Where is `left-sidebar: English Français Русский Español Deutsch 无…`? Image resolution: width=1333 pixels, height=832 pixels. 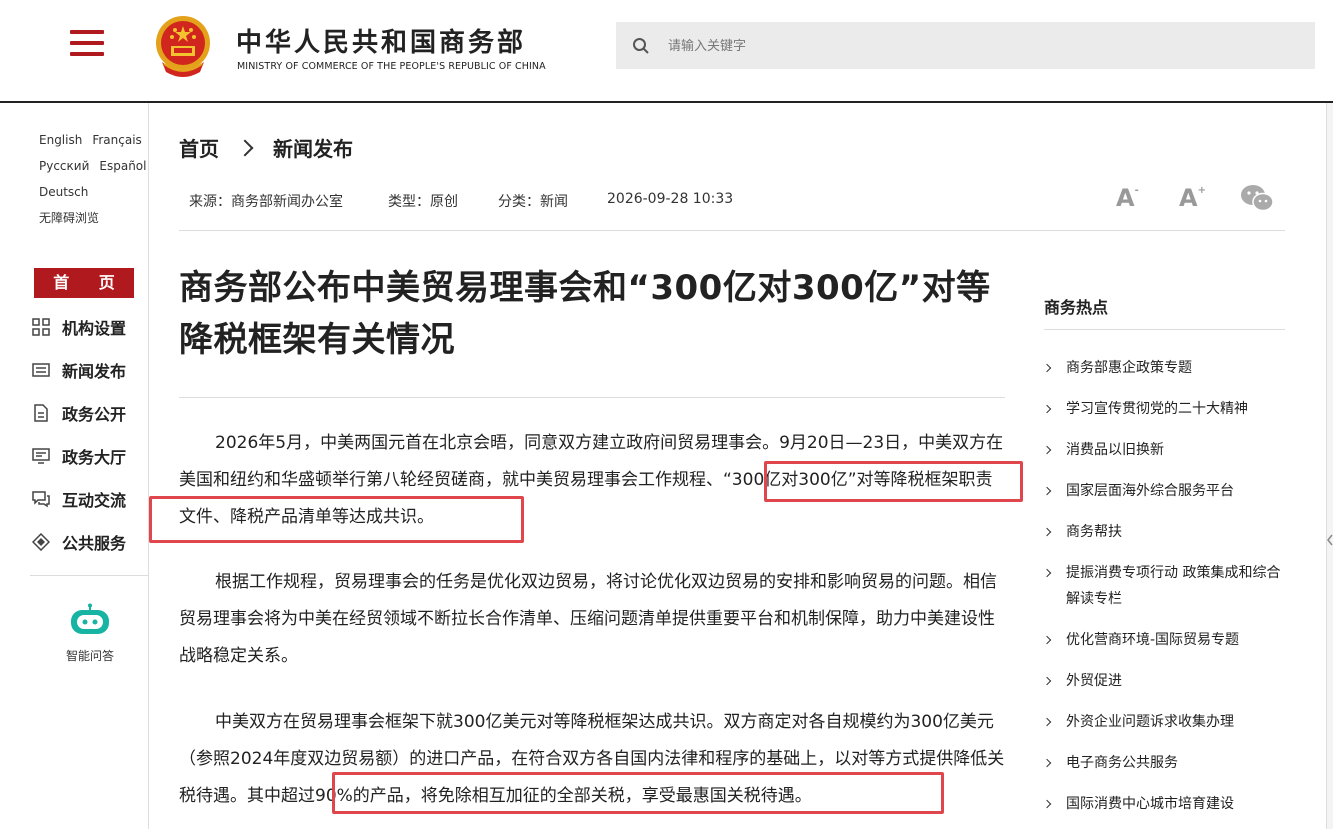 left-sidebar: English Français Русский Español Deutsch 无… is located at coordinates (74, 466).